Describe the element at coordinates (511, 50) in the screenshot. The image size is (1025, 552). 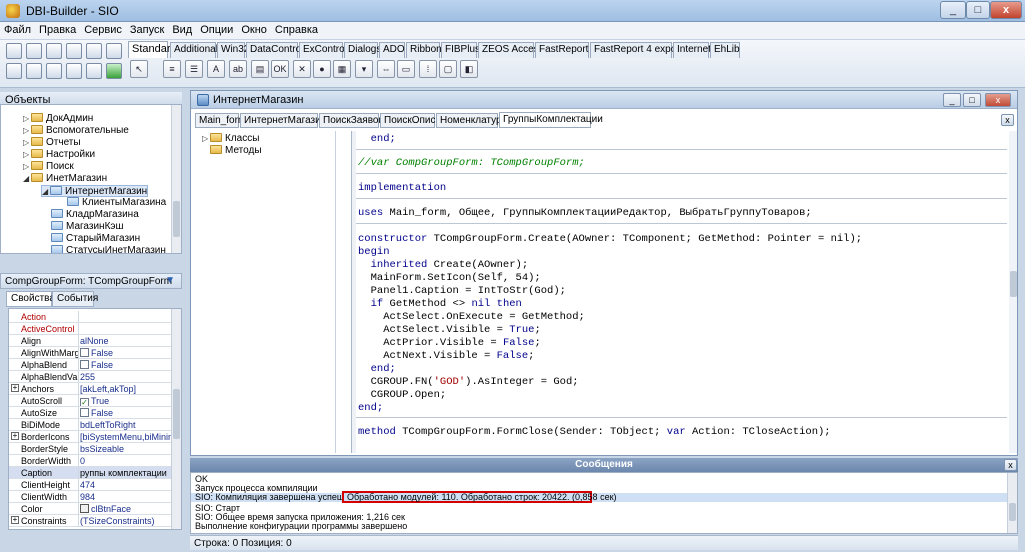
I see `tab-zeos-access: ZEOS Access` at that location.